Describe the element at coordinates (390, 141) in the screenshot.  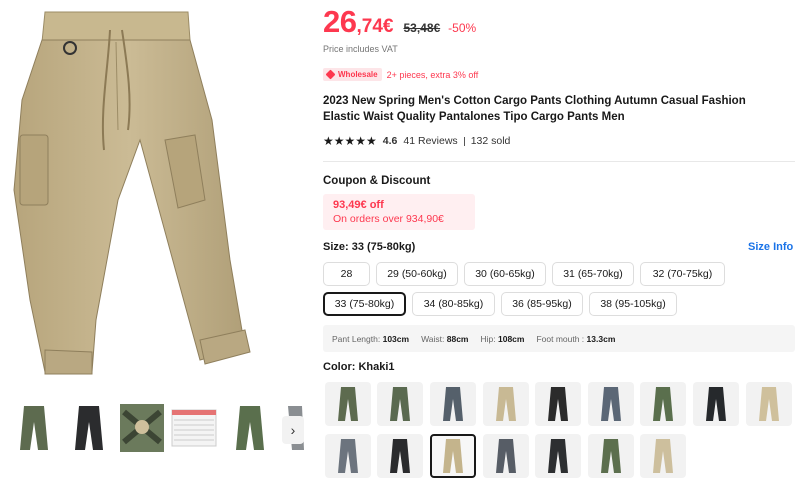
I see `rating-value: 4.6` at that location.